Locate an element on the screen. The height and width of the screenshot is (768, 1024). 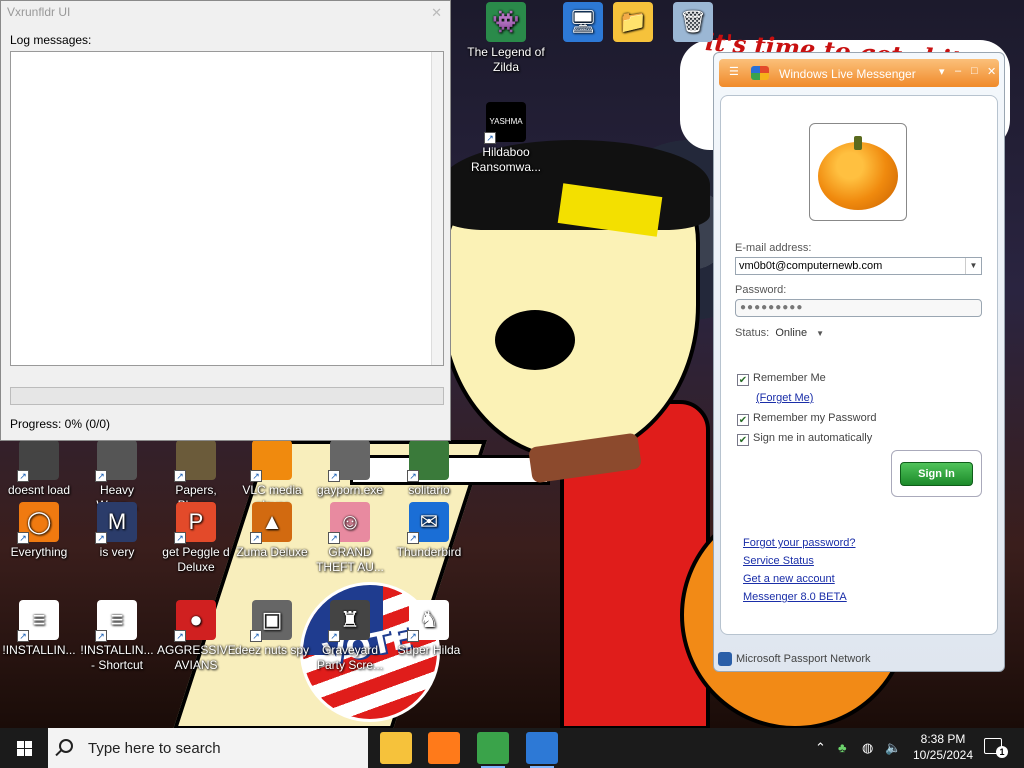
app-icon: ☺ ↗ is located at coordinates (349, 523).